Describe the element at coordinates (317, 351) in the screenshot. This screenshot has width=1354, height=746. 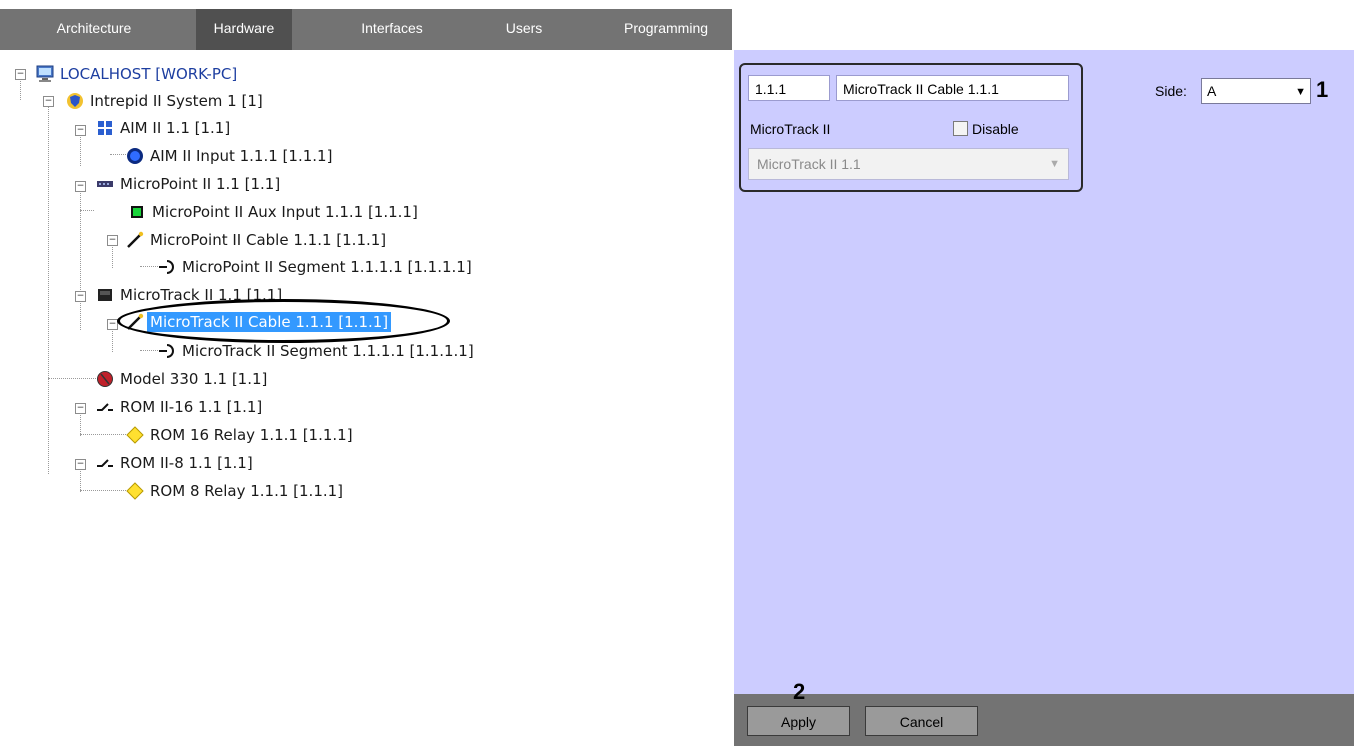
I see `tree-node-microtrack-segment: MicroTrack II Segment 1.1.1.1 [1.1.1.1]` at that location.